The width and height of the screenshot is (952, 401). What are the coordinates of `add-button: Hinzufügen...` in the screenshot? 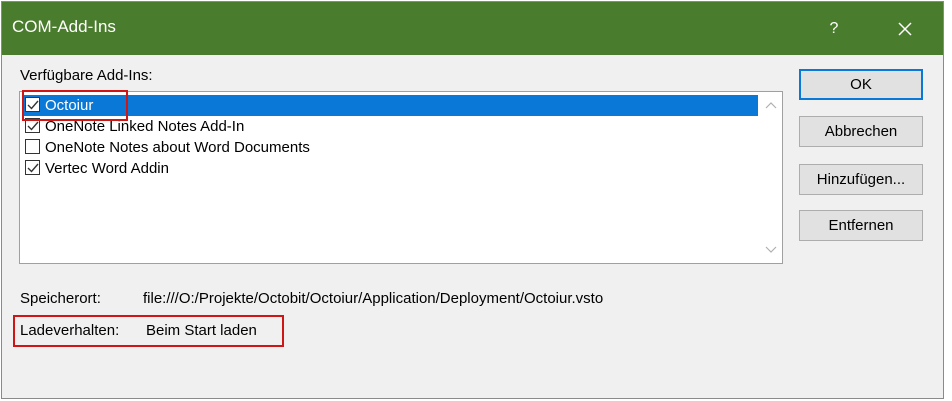 It's located at (861, 179).